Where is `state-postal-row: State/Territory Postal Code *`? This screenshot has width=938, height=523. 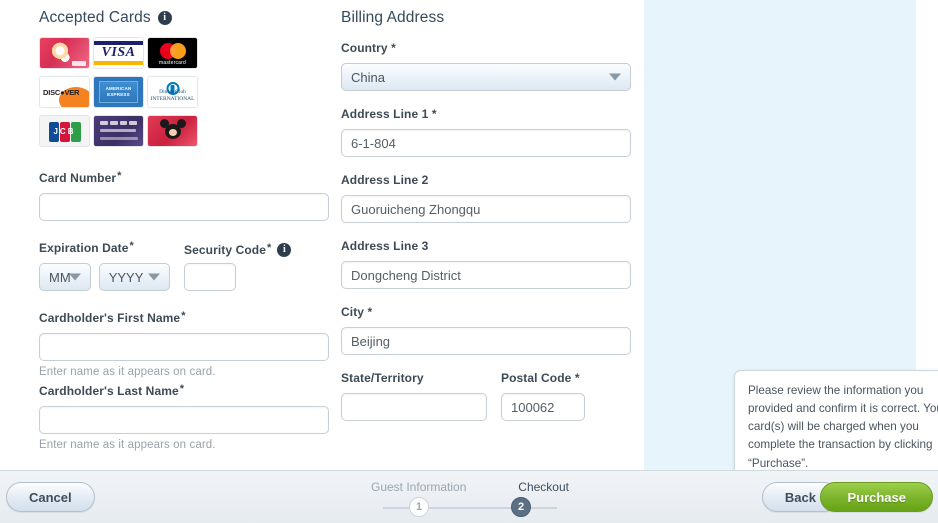 state-postal-row: State/Territory Postal Code * is located at coordinates (486, 395).